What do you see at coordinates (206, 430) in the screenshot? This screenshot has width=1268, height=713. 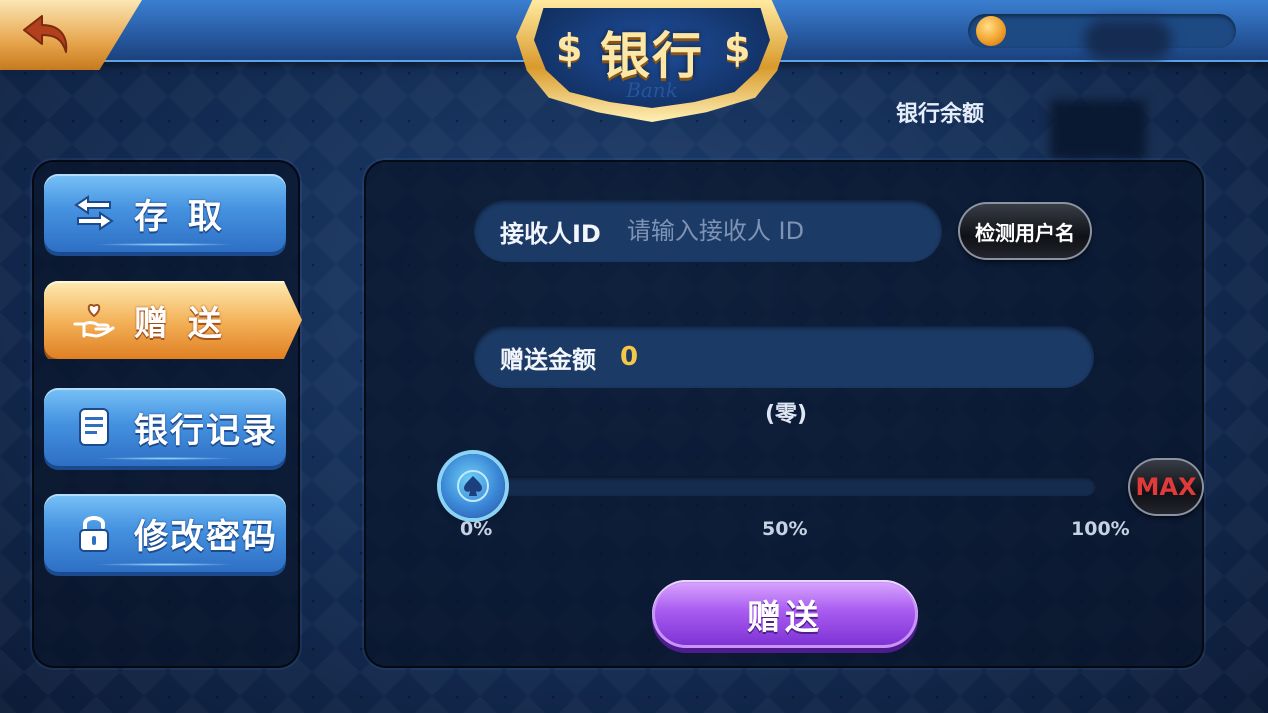 I see `sidebar-item-label: 银行记录` at bounding box center [206, 430].